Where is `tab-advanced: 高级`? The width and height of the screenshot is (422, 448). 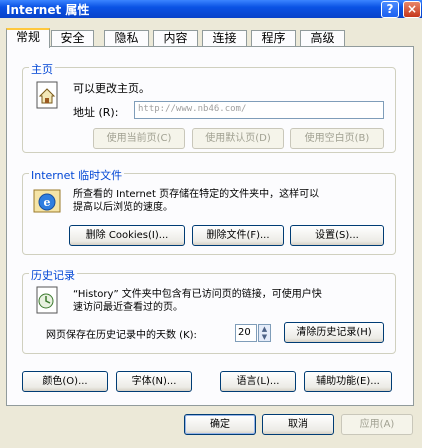 tab-advanced: 高级 is located at coordinates (322, 38).